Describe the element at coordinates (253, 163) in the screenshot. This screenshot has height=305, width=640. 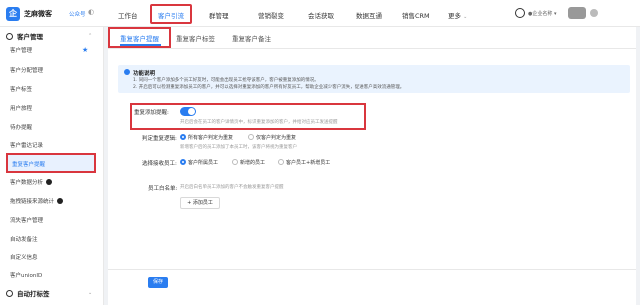
I see `radio-label: 新增的员工` at that location.